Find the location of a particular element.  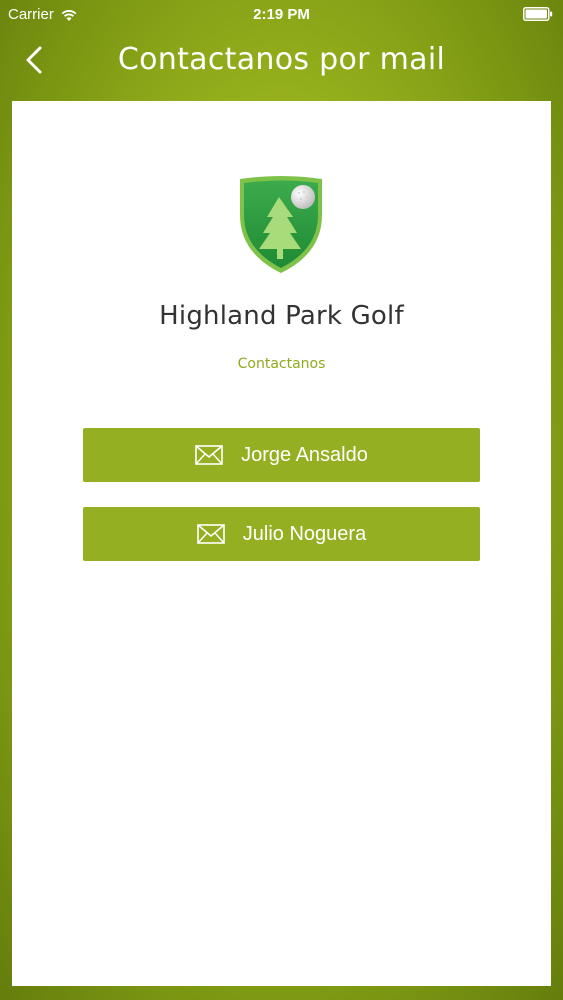

contact-button-julio-noguera: Julio Noguera is located at coordinates (281, 534).